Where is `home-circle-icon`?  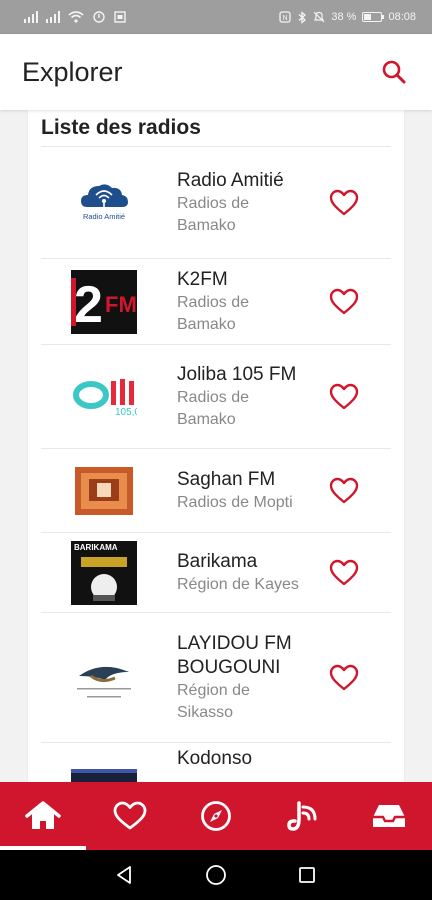 home-circle-icon is located at coordinates (216, 875).